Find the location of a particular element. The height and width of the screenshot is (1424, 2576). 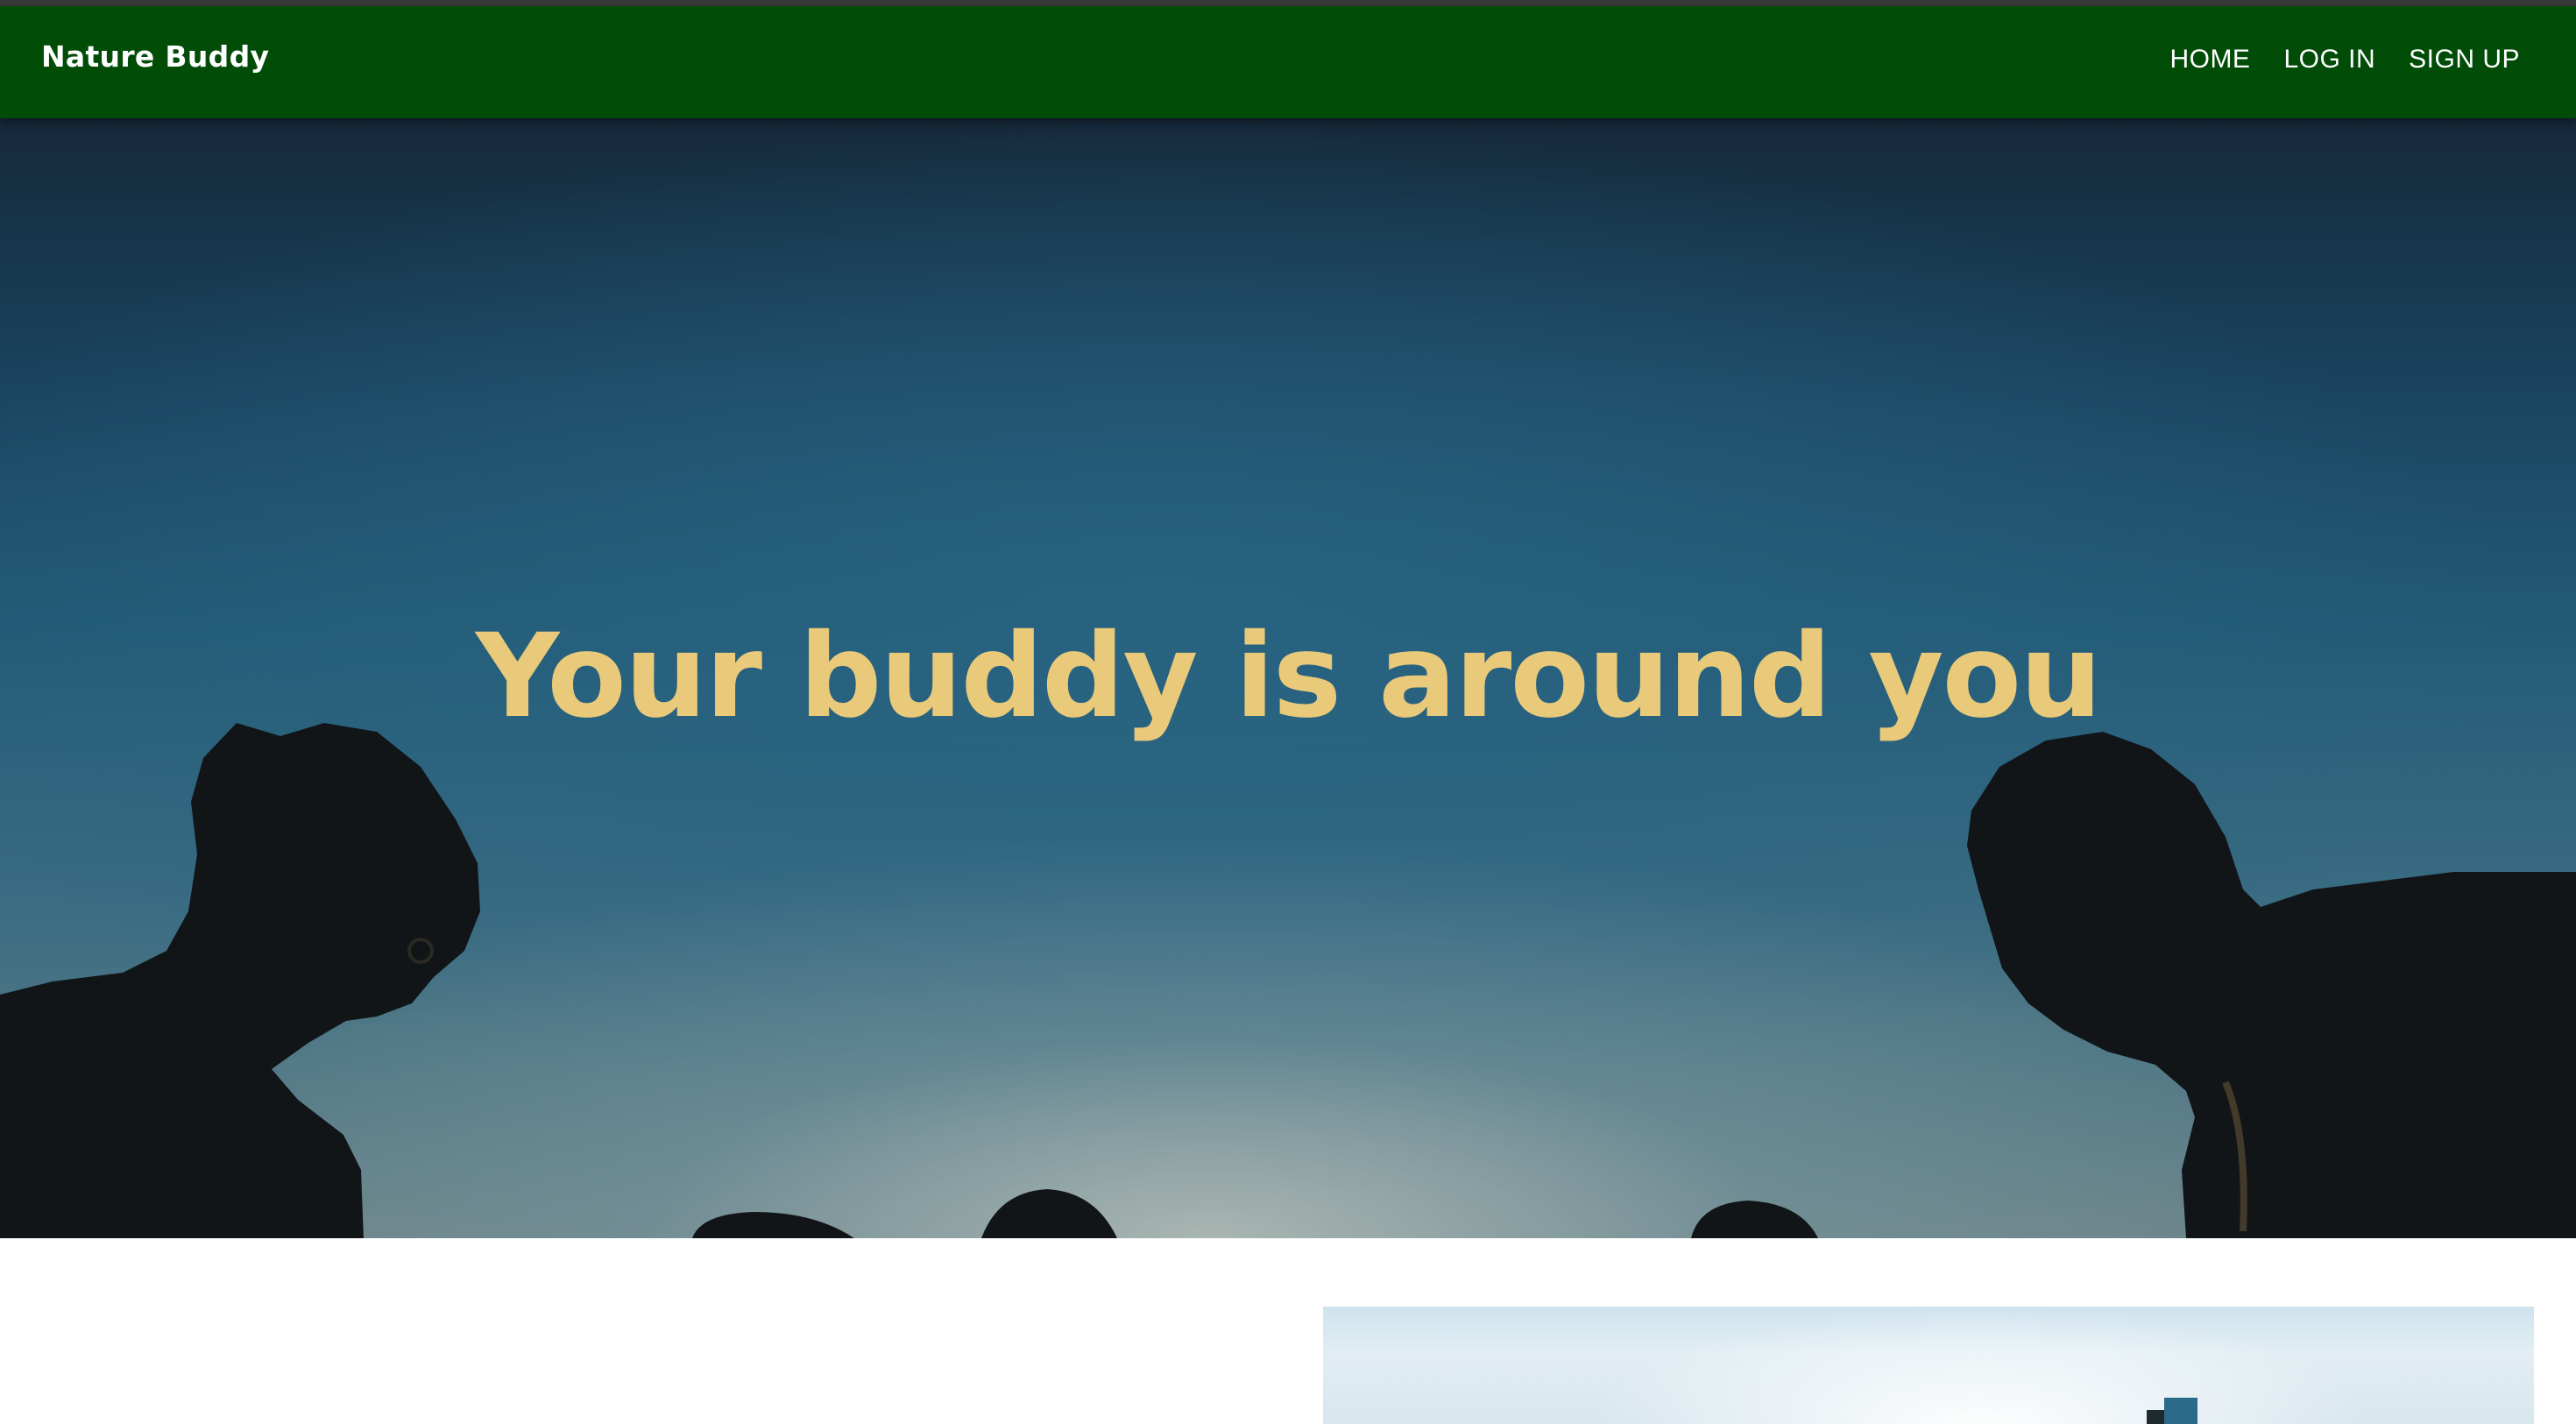

nav-signup-link: SIGN UP is located at coordinates (2464, 60).